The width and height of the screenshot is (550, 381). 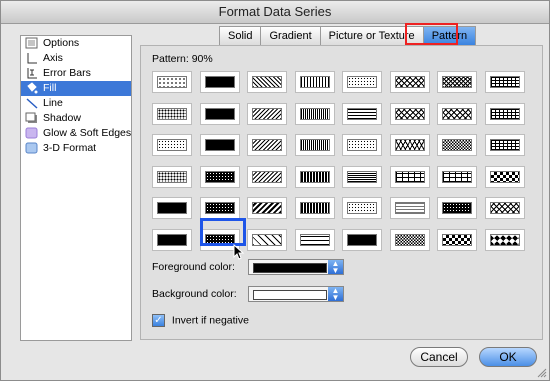 I want to click on sidebar-item-fill: Fill, so click(x=76, y=88).